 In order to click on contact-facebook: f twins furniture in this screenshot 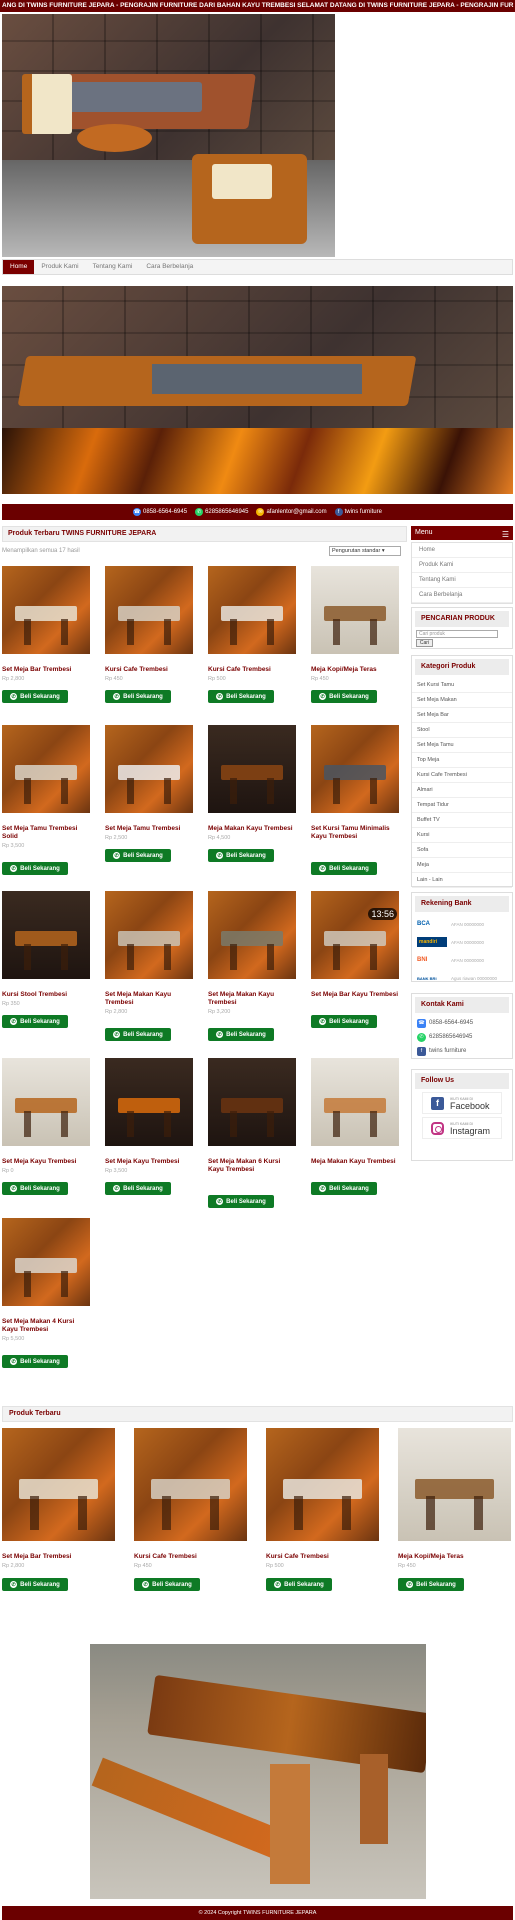, I will do `click(358, 512)`.